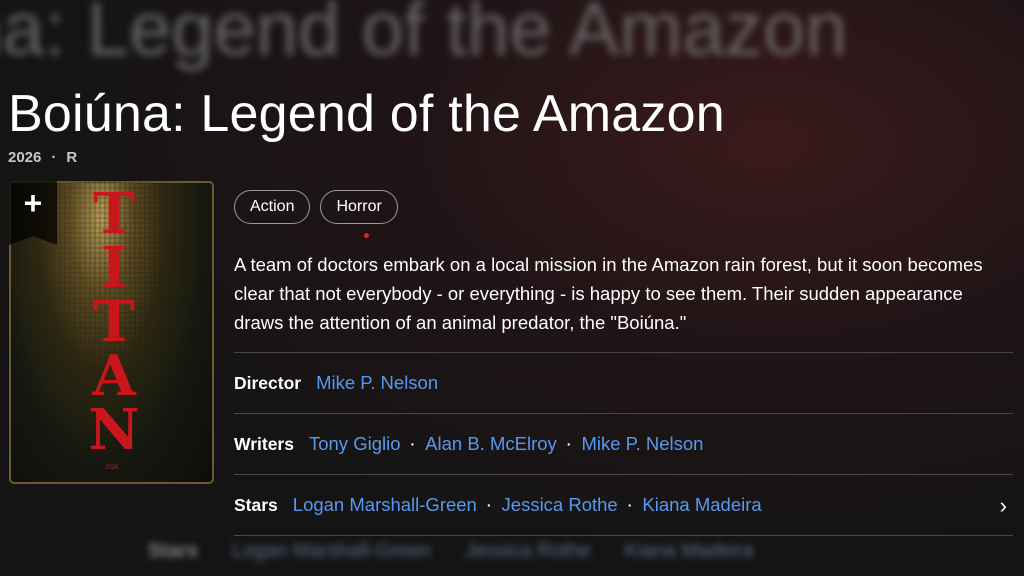 Image resolution: width=1024 pixels, height=576 pixels. I want to click on stars-label: Stars, so click(256, 504).